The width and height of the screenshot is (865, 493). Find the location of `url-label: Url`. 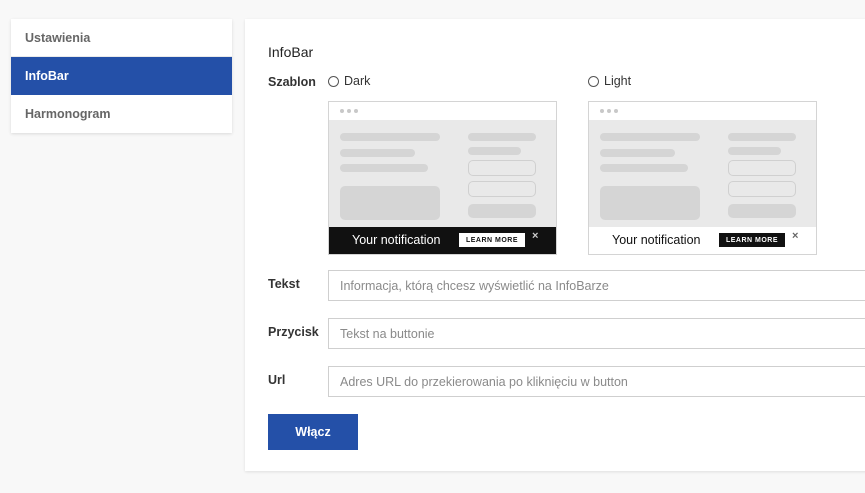

url-label: Url is located at coordinates (277, 380).